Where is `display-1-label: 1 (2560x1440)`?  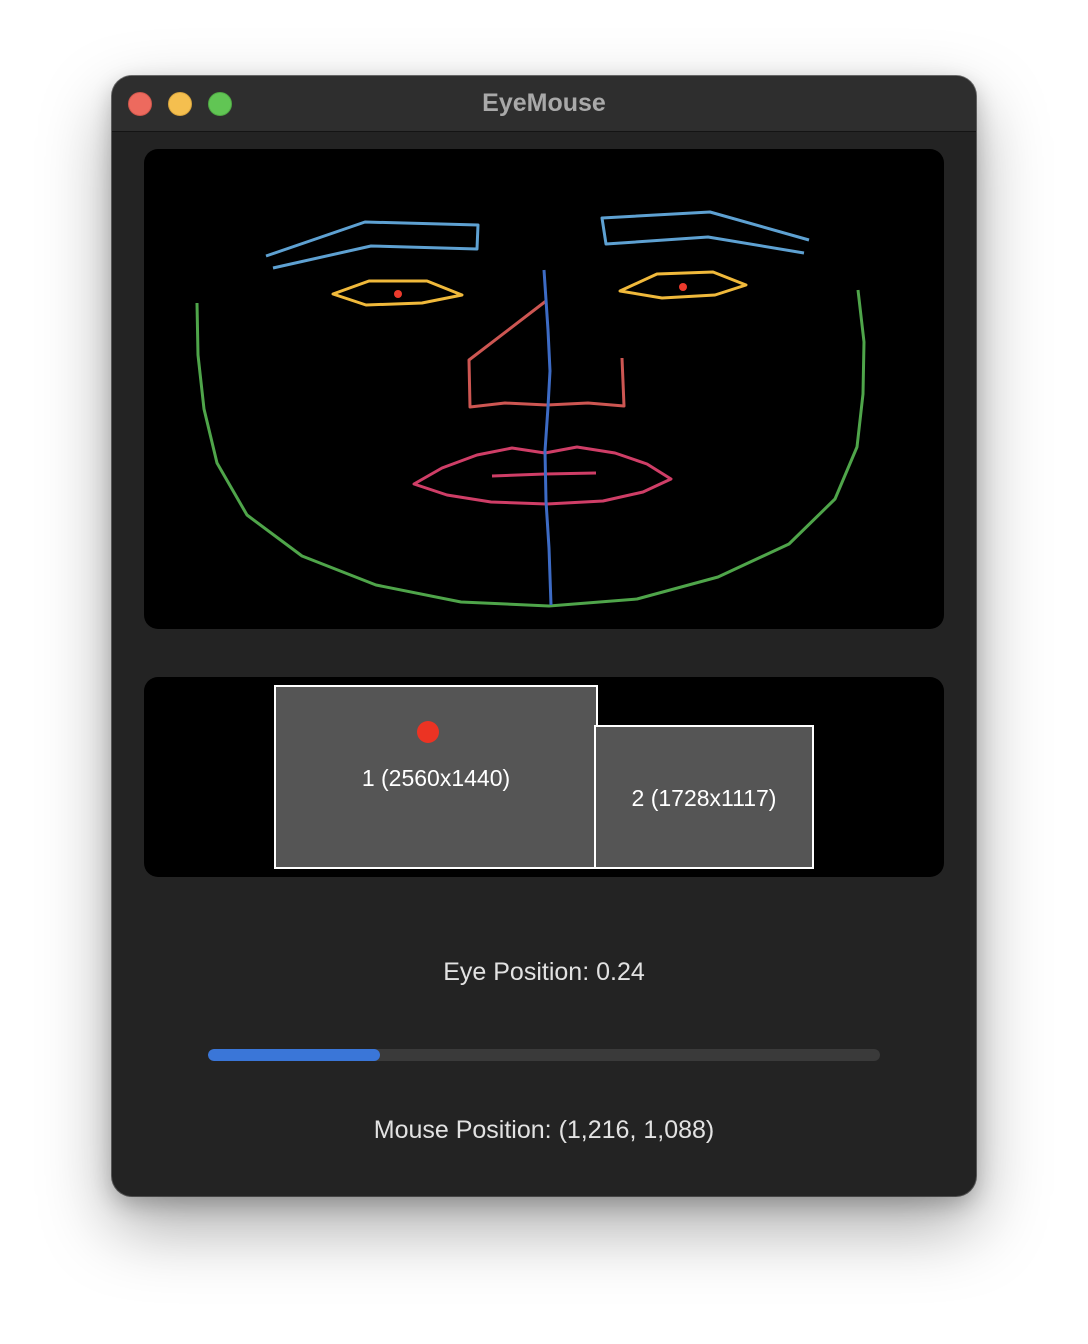
display-1-label: 1 (2560x1440) is located at coordinates (436, 778).